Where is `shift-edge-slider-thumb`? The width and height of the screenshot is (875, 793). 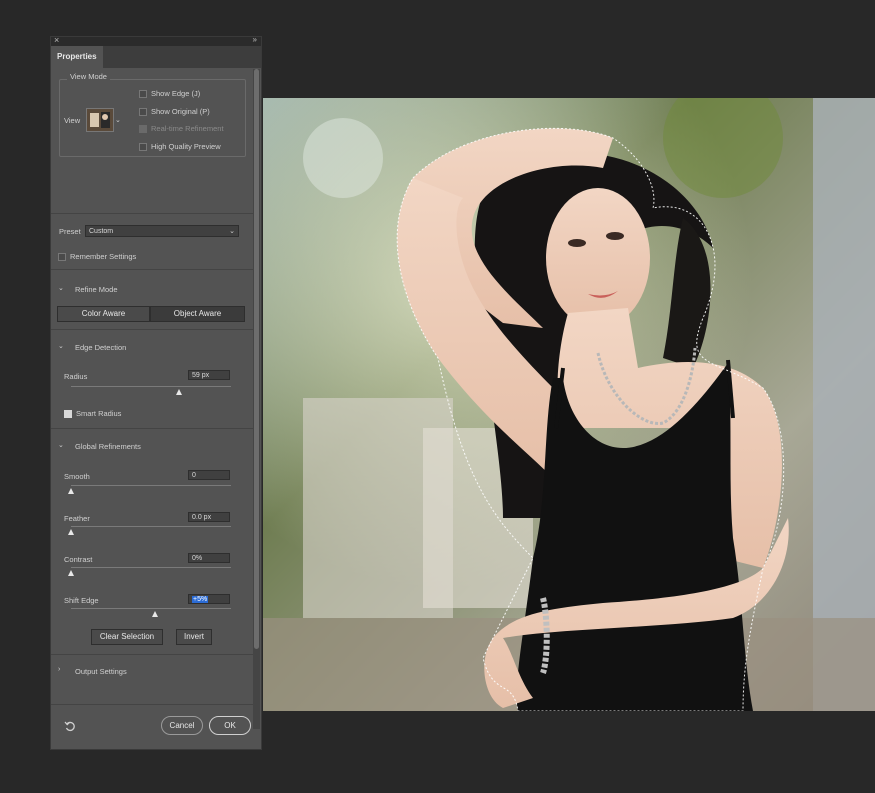
shift-edge-slider-thumb is located at coordinates (155, 614).